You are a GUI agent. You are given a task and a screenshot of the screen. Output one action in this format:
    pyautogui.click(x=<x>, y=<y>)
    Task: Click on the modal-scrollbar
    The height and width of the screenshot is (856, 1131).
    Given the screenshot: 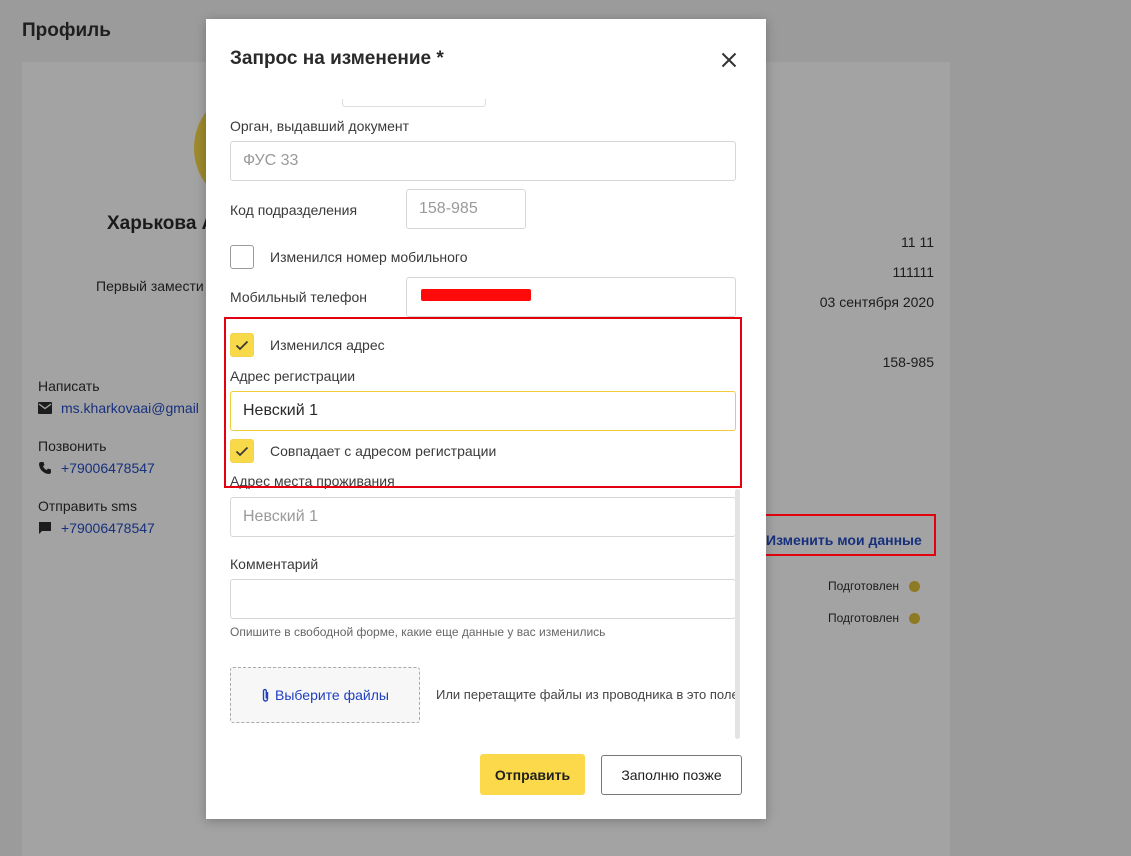 What is the action you would take?
    pyautogui.click(x=737, y=614)
    